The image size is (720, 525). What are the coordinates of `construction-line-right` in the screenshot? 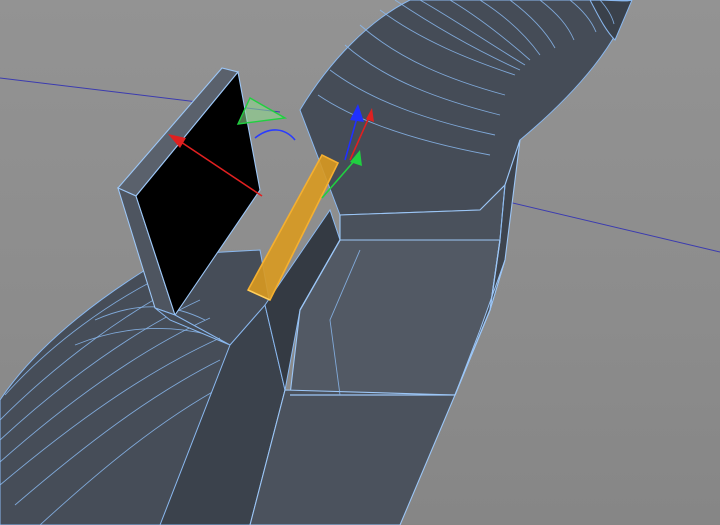 It's located at (609, 226).